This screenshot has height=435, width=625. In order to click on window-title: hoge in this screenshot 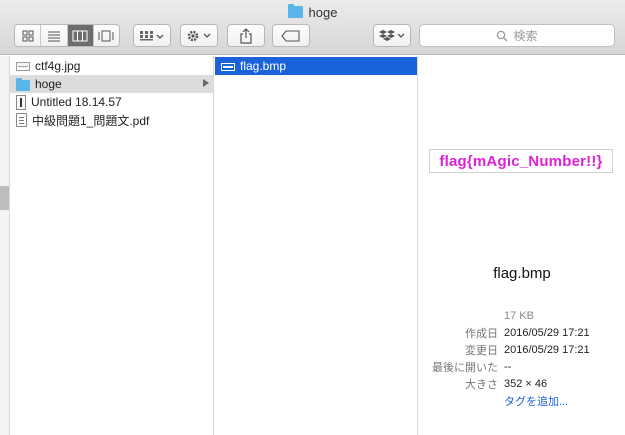, I will do `click(312, 12)`.